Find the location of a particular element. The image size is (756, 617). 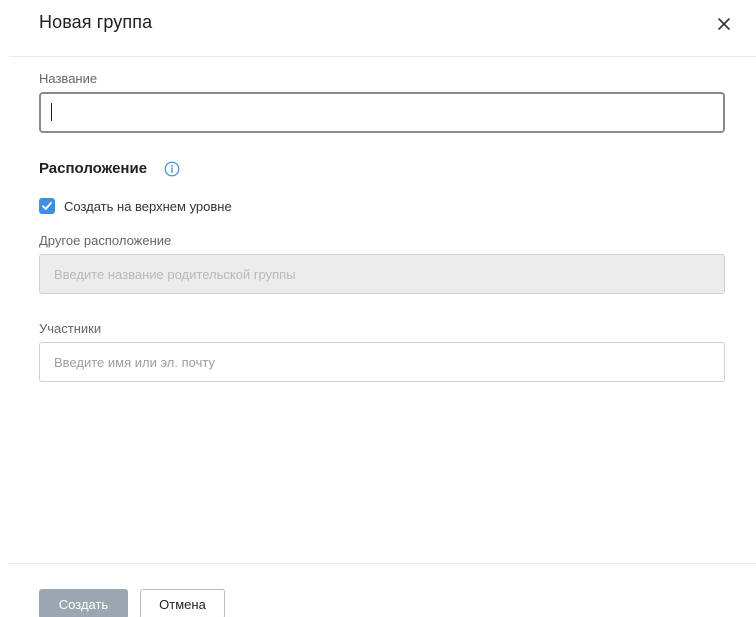

top-level-checkbox-row: Создать на верхнем уровне is located at coordinates (135, 206).